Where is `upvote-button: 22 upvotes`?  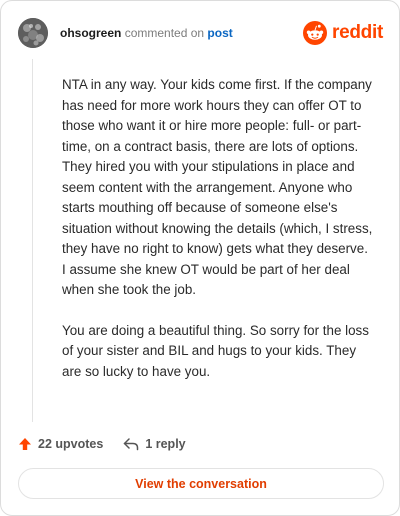
upvote-button: 22 upvotes is located at coordinates (60, 444).